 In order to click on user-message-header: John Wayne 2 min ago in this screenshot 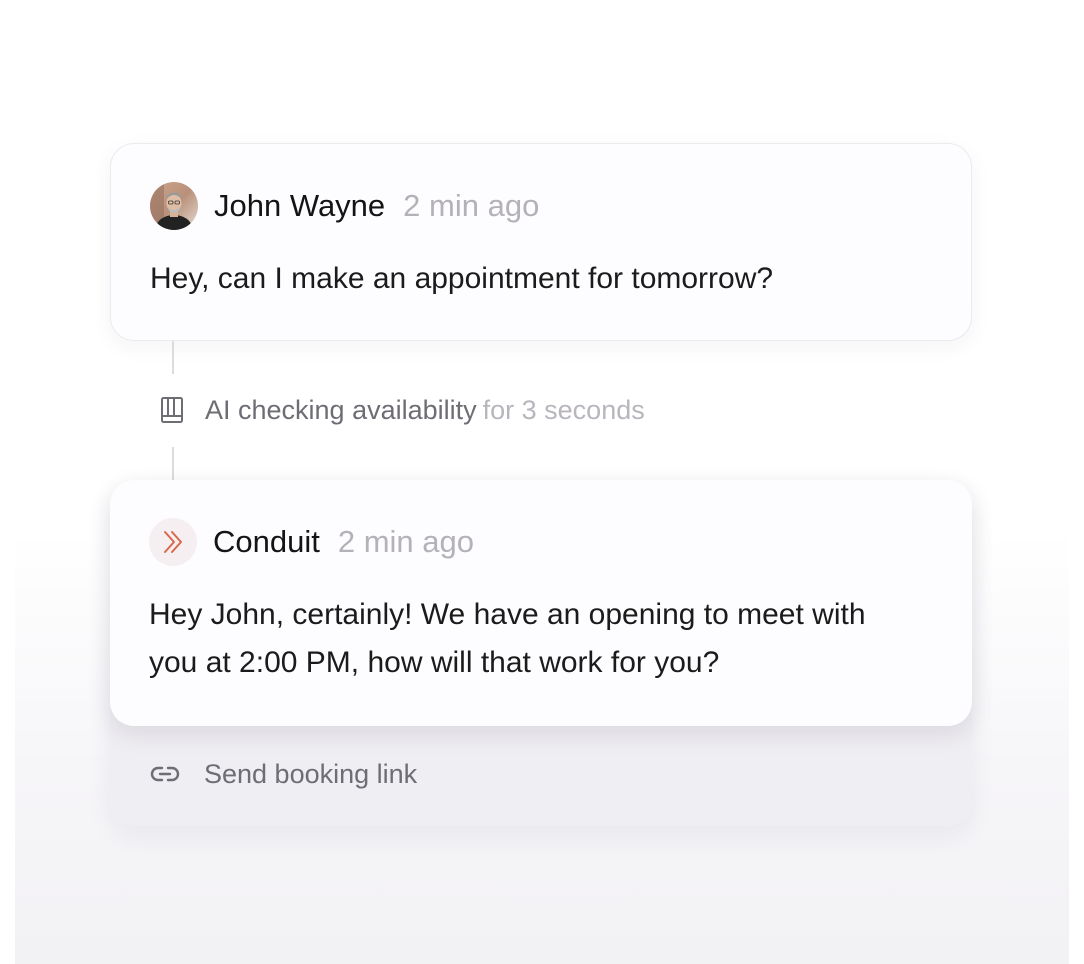, I will do `click(344, 206)`.